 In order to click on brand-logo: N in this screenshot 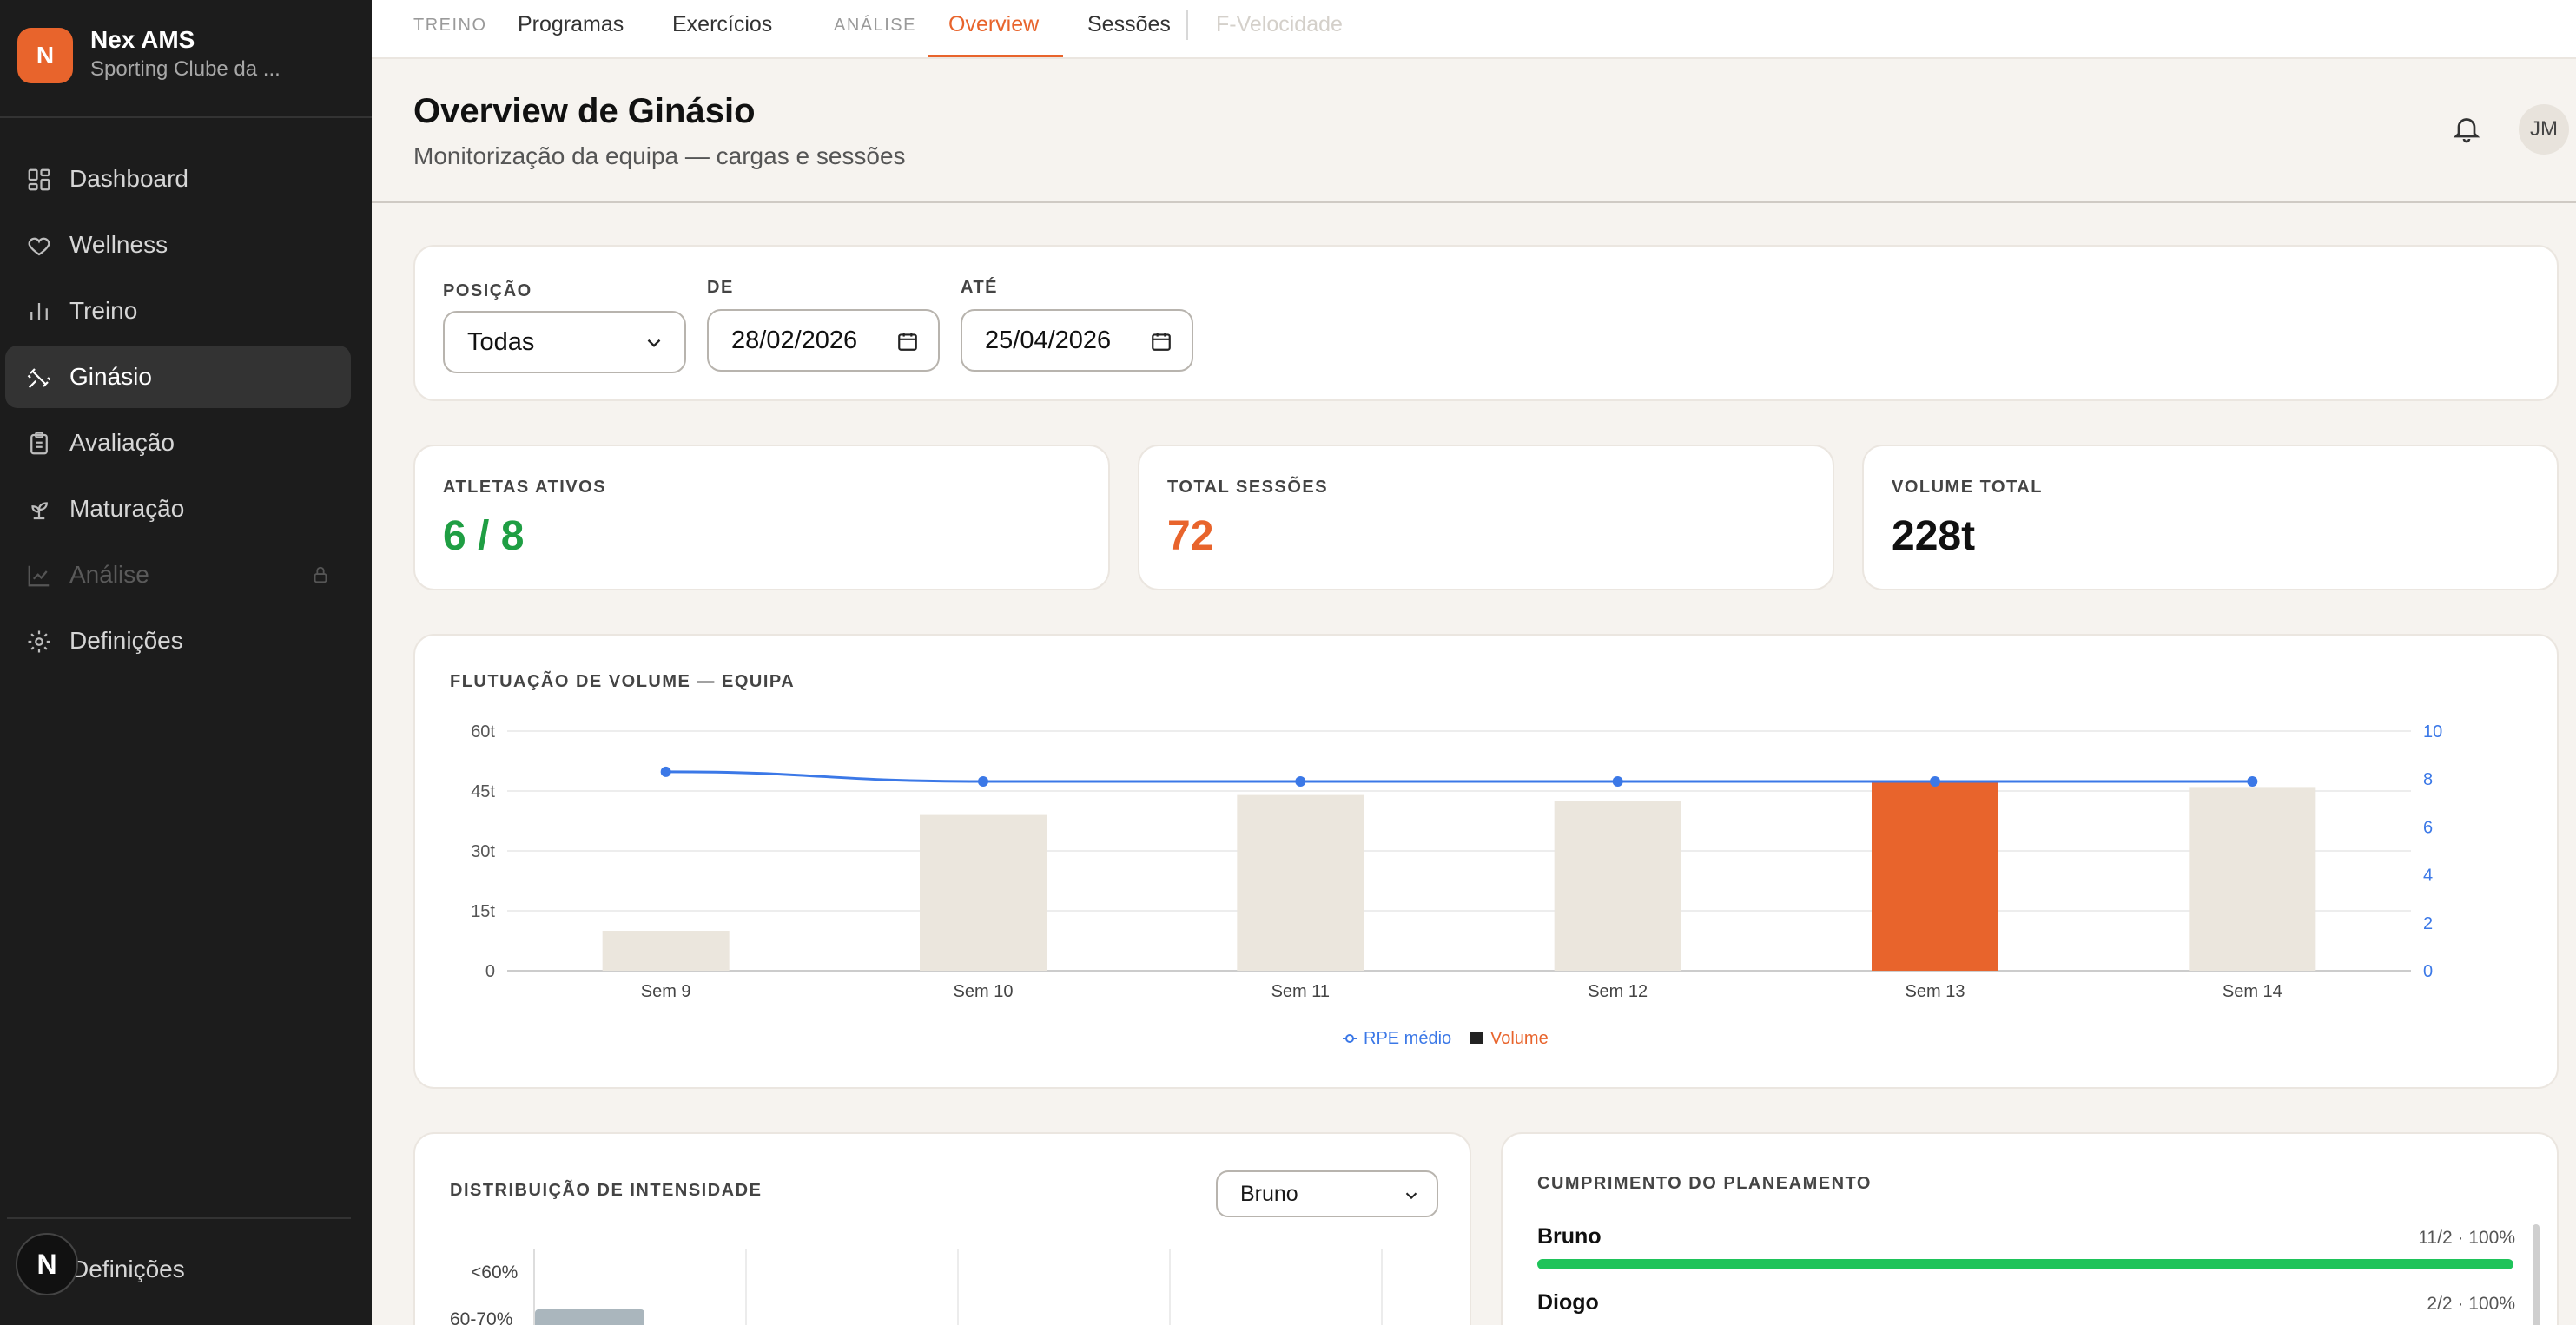, I will do `click(45, 56)`.